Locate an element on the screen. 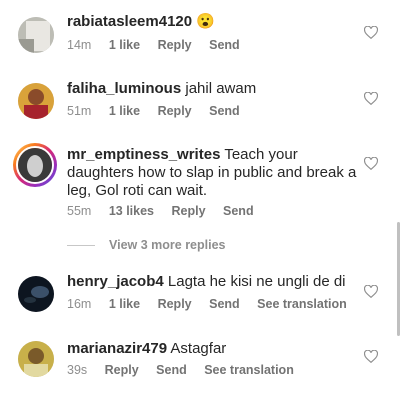 Image resolution: width=400 pixels, height=400 pixels. view-more-replies: View 3 more replies is located at coordinates (146, 245).